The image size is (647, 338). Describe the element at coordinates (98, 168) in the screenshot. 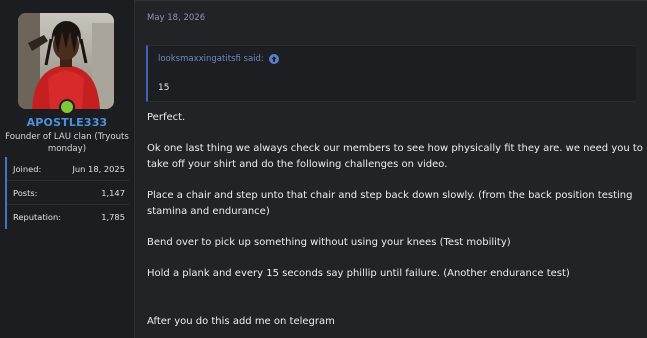

I see `stat-value: Jun 18, 2025` at that location.